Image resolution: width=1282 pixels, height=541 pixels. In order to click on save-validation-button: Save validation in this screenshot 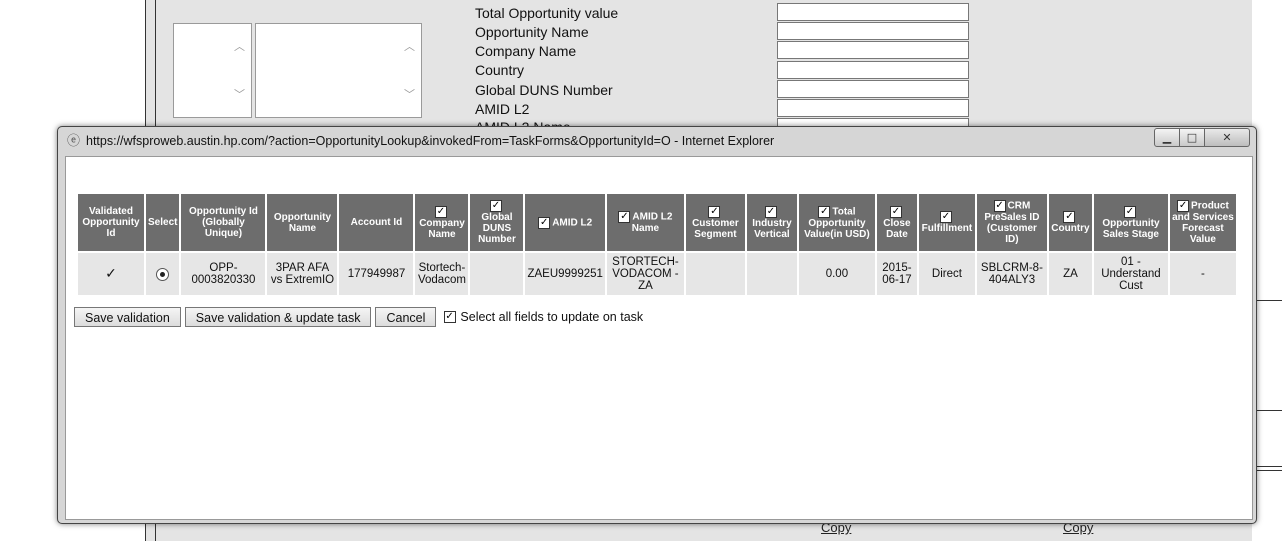, I will do `click(127, 317)`.